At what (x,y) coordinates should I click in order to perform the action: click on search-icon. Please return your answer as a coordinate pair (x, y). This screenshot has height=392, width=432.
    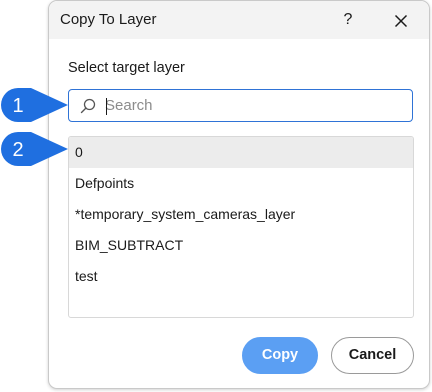
    Looking at the image, I should click on (88, 106).